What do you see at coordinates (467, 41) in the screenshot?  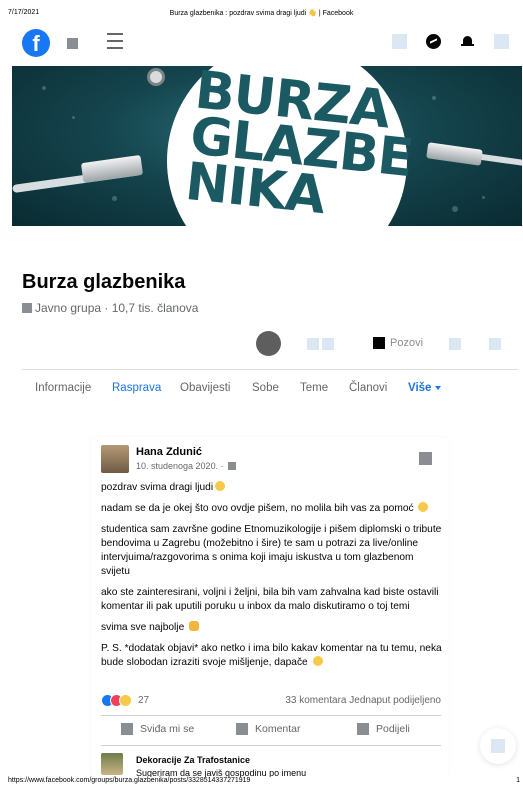 I see `notifications-bell-icon` at bounding box center [467, 41].